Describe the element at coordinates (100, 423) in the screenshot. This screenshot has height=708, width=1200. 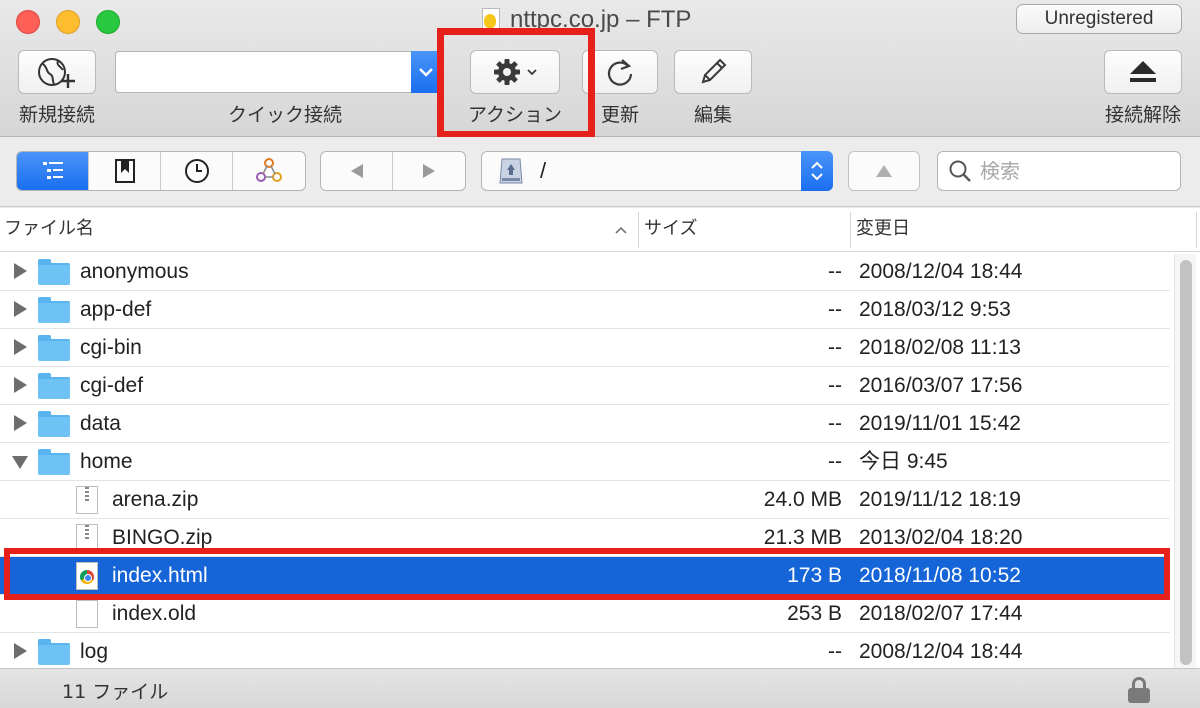
I see `file-name: data` at that location.